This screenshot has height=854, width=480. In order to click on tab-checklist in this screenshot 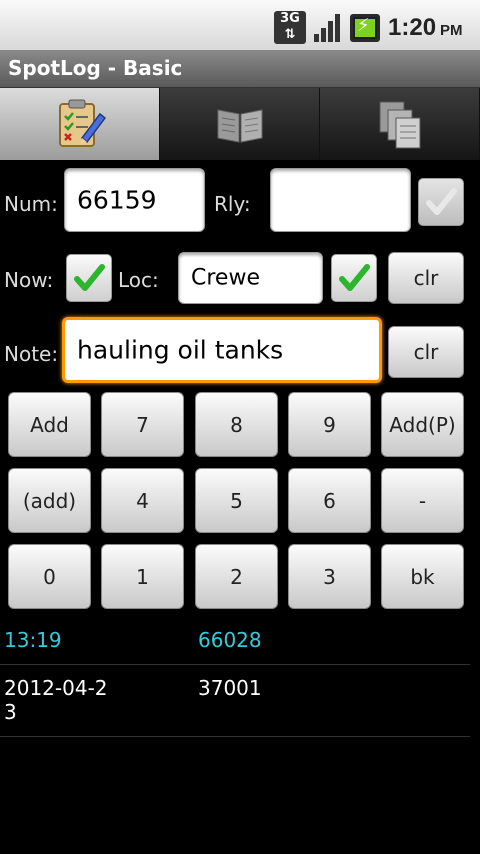, I will do `click(80, 124)`.